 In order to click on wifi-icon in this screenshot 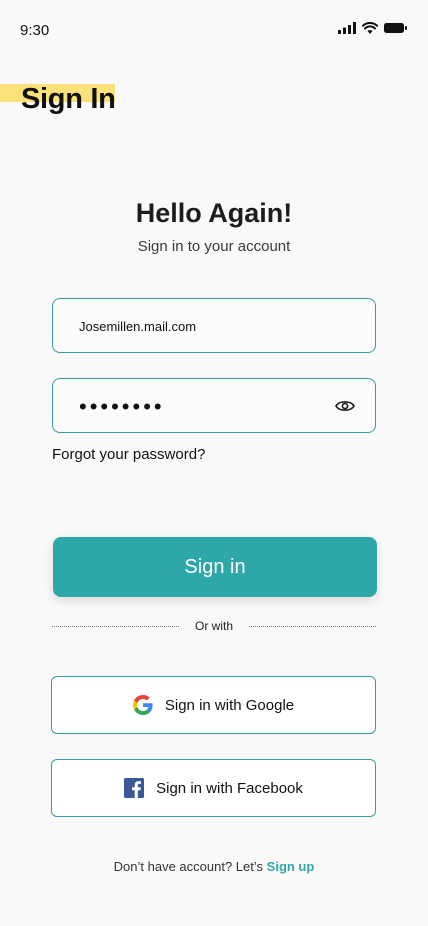, I will do `click(370, 28)`.